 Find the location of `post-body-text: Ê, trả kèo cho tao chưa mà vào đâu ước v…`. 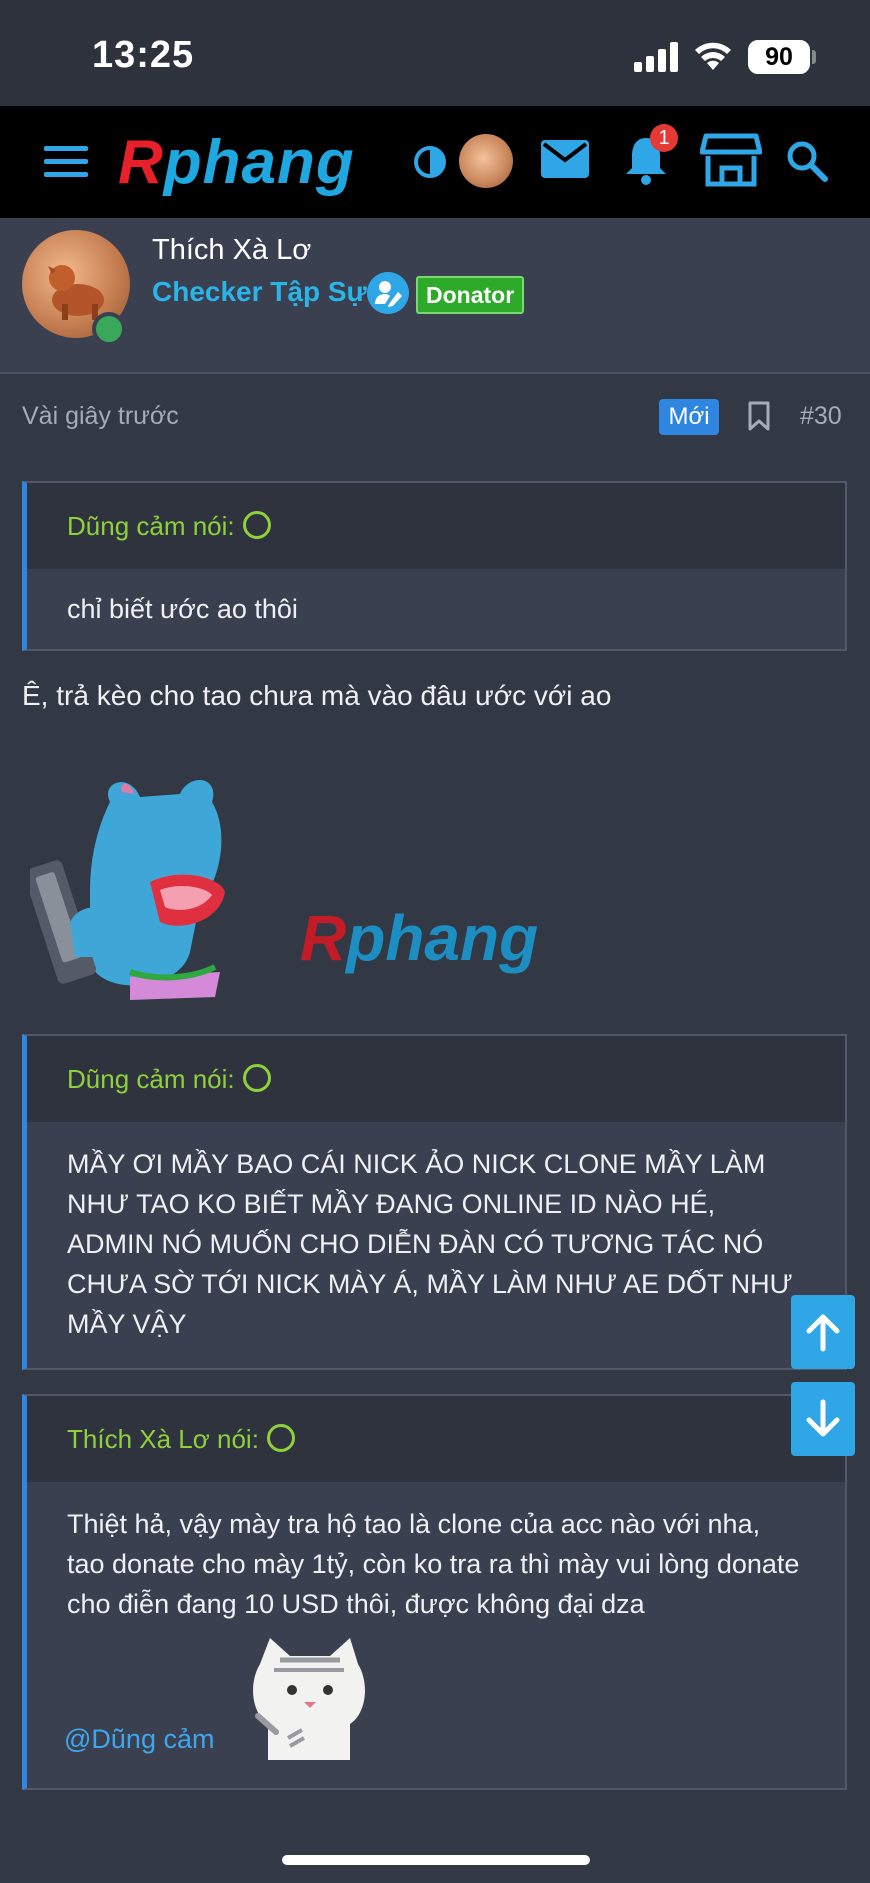

post-body-text: Ê, trả kèo cho tao chưa mà vào đâu ước v… is located at coordinates (317, 695).